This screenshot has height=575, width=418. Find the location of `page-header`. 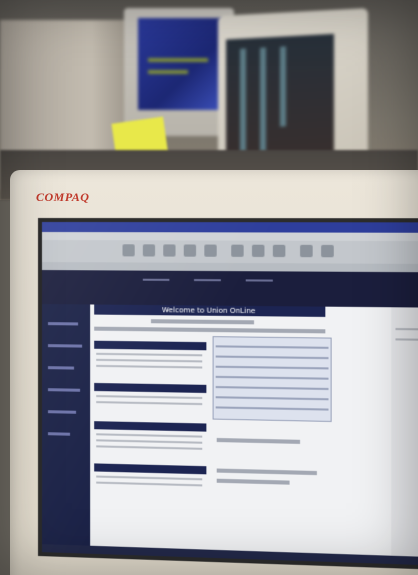

page-header is located at coordinates (229, 289).